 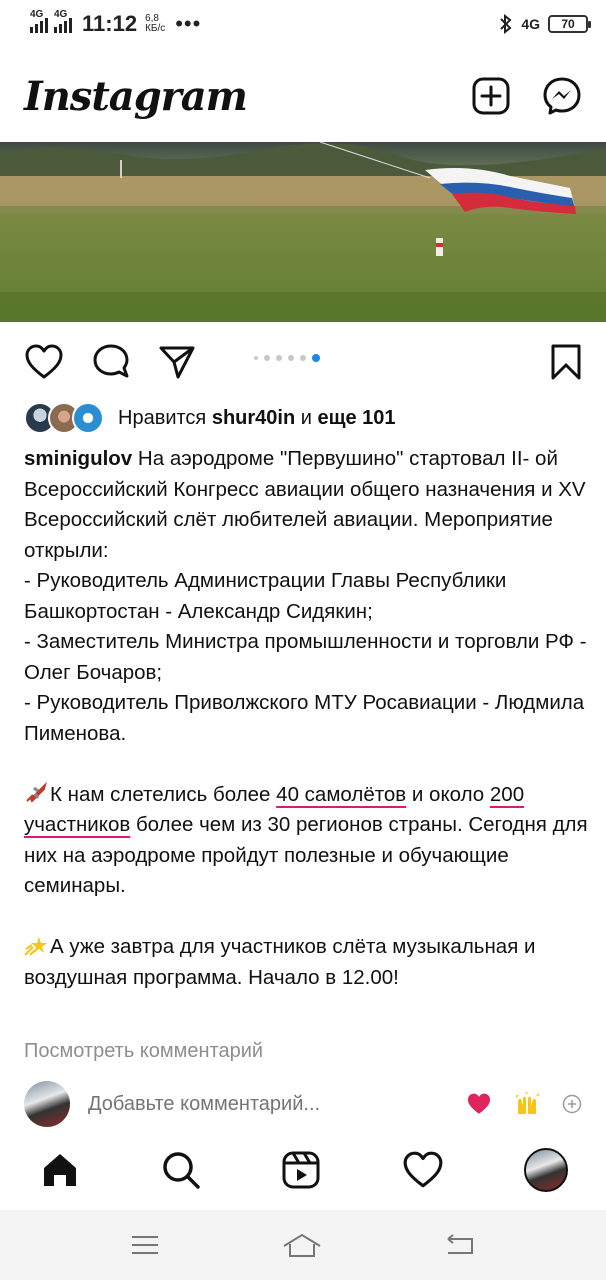 I want to click on airplane-emoji-icon, so click(x=36, y=792).